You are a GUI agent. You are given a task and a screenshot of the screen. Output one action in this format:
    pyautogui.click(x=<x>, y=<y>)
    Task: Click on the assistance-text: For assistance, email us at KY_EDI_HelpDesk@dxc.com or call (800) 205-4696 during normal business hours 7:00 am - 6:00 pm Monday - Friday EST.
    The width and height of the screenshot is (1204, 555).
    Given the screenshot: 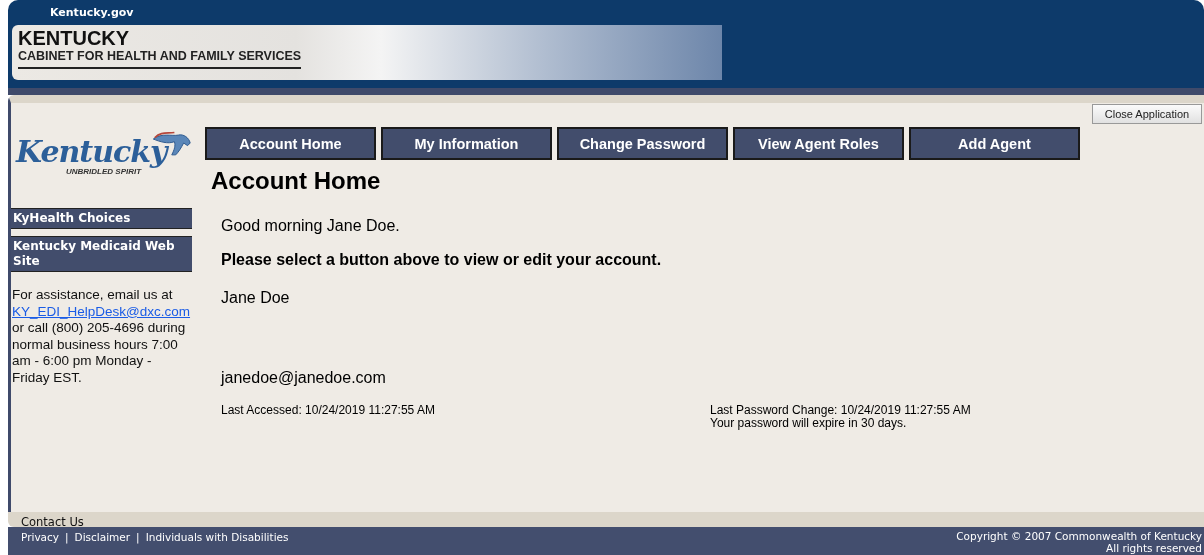 What is the action you would take?
    pyautogui.click(x=102, y=336)
    